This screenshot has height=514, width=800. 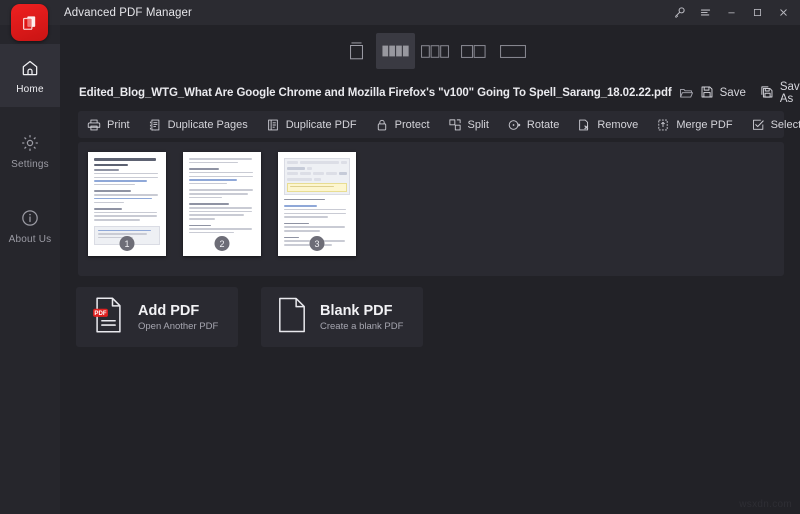 What do you see at coordinates (584, 125) in the screenshot?
I see `remove-page-icon` at bounding box center [584, 125].